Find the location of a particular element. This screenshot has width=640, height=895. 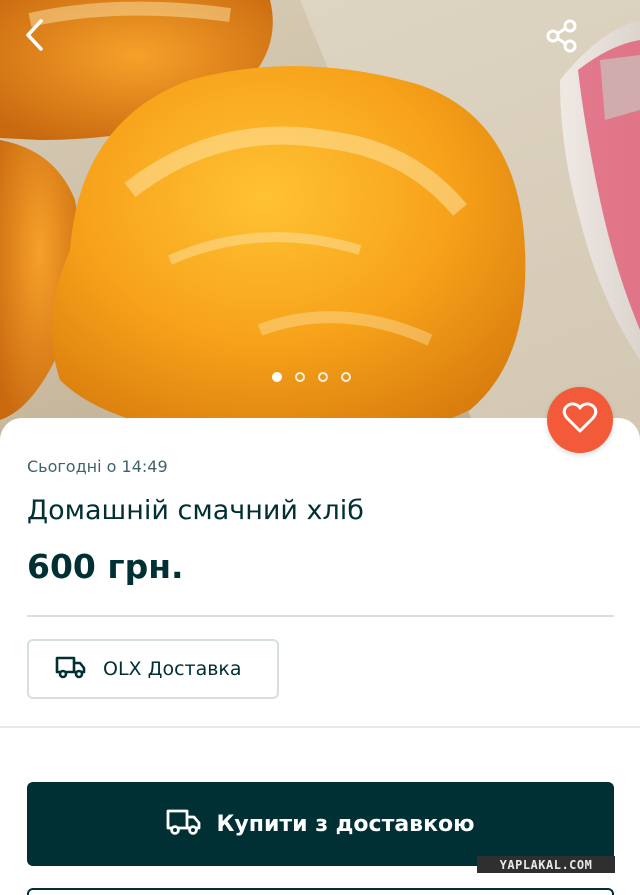

buy-with-delivery-button: Купити з доставкою is located at coordinates (320, 824).